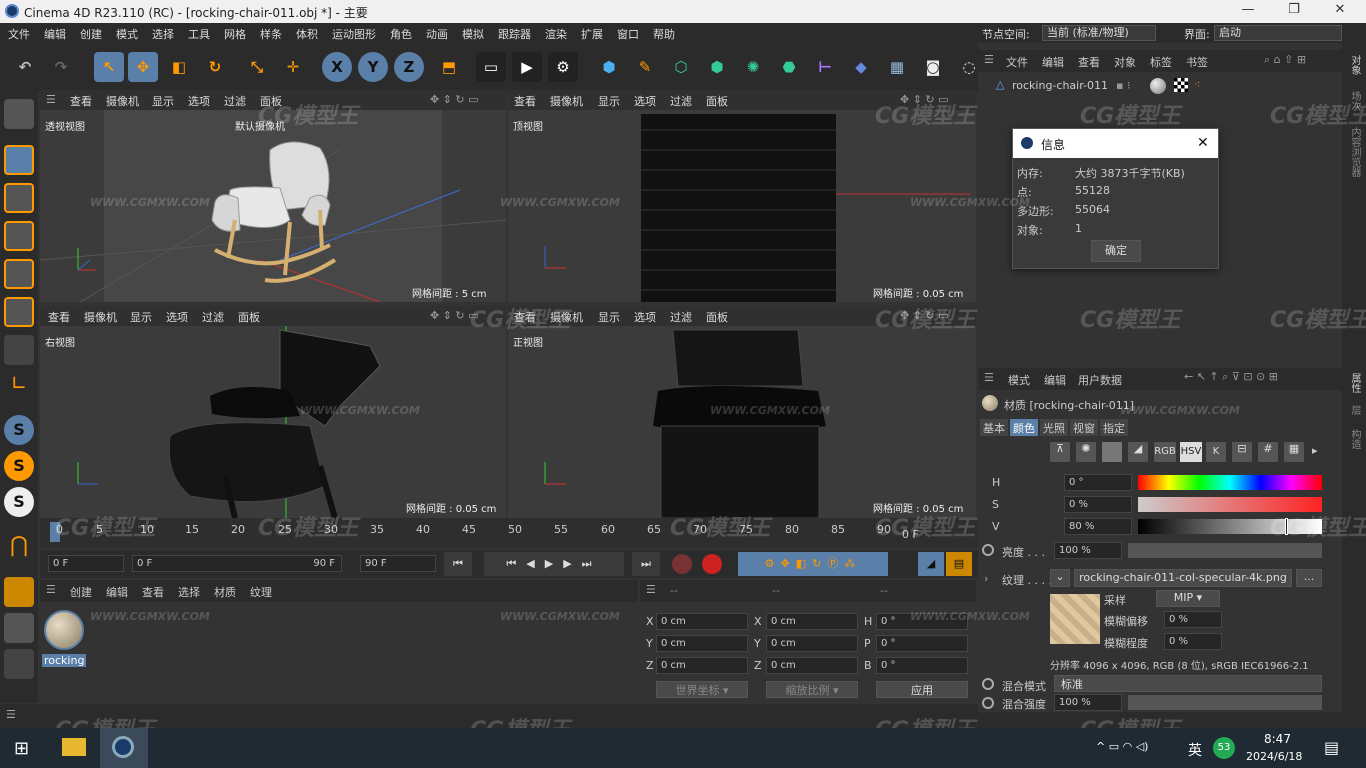  What do you see at coordinates (337, 67) in the screenshot?
I see `x-axis-icon: X` at bounding box center [337, 67].